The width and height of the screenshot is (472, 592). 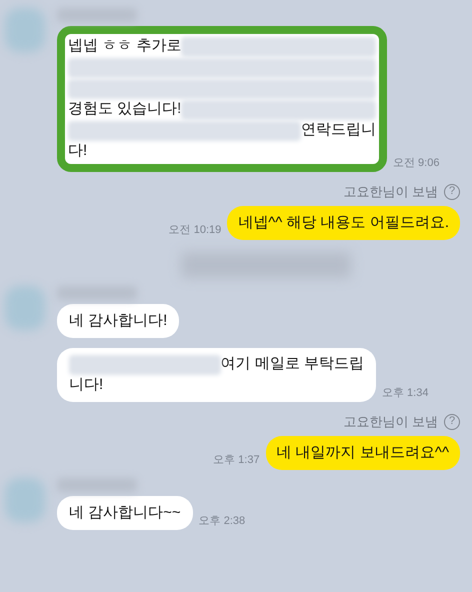 I want to click on message-text: 경험도 있습니다!, so click(x=125, y=109).